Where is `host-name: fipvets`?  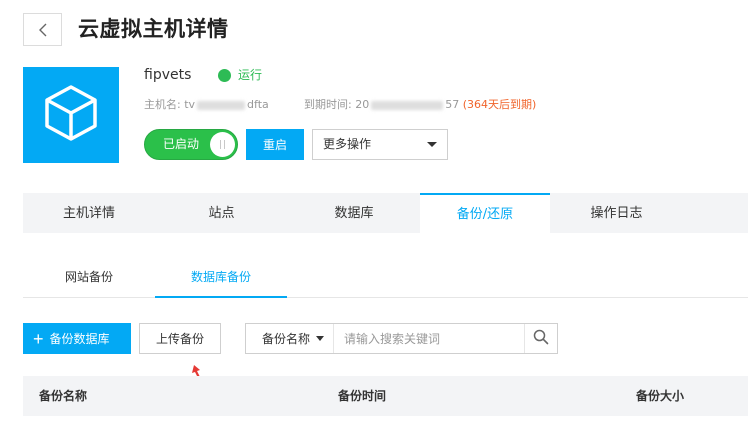 host-name: fipvets is located at coordinates (168, 75).